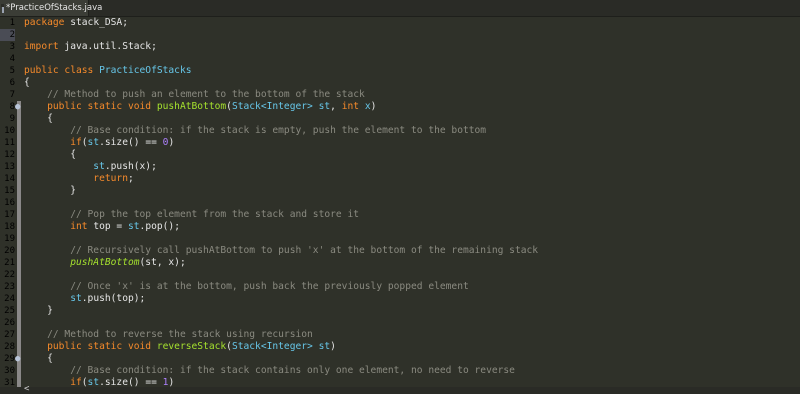 This screenshot has width=800, height=394. Describe the element at coordinates (12, 119) in the screenshot. I see `line-number: 9` at that location.